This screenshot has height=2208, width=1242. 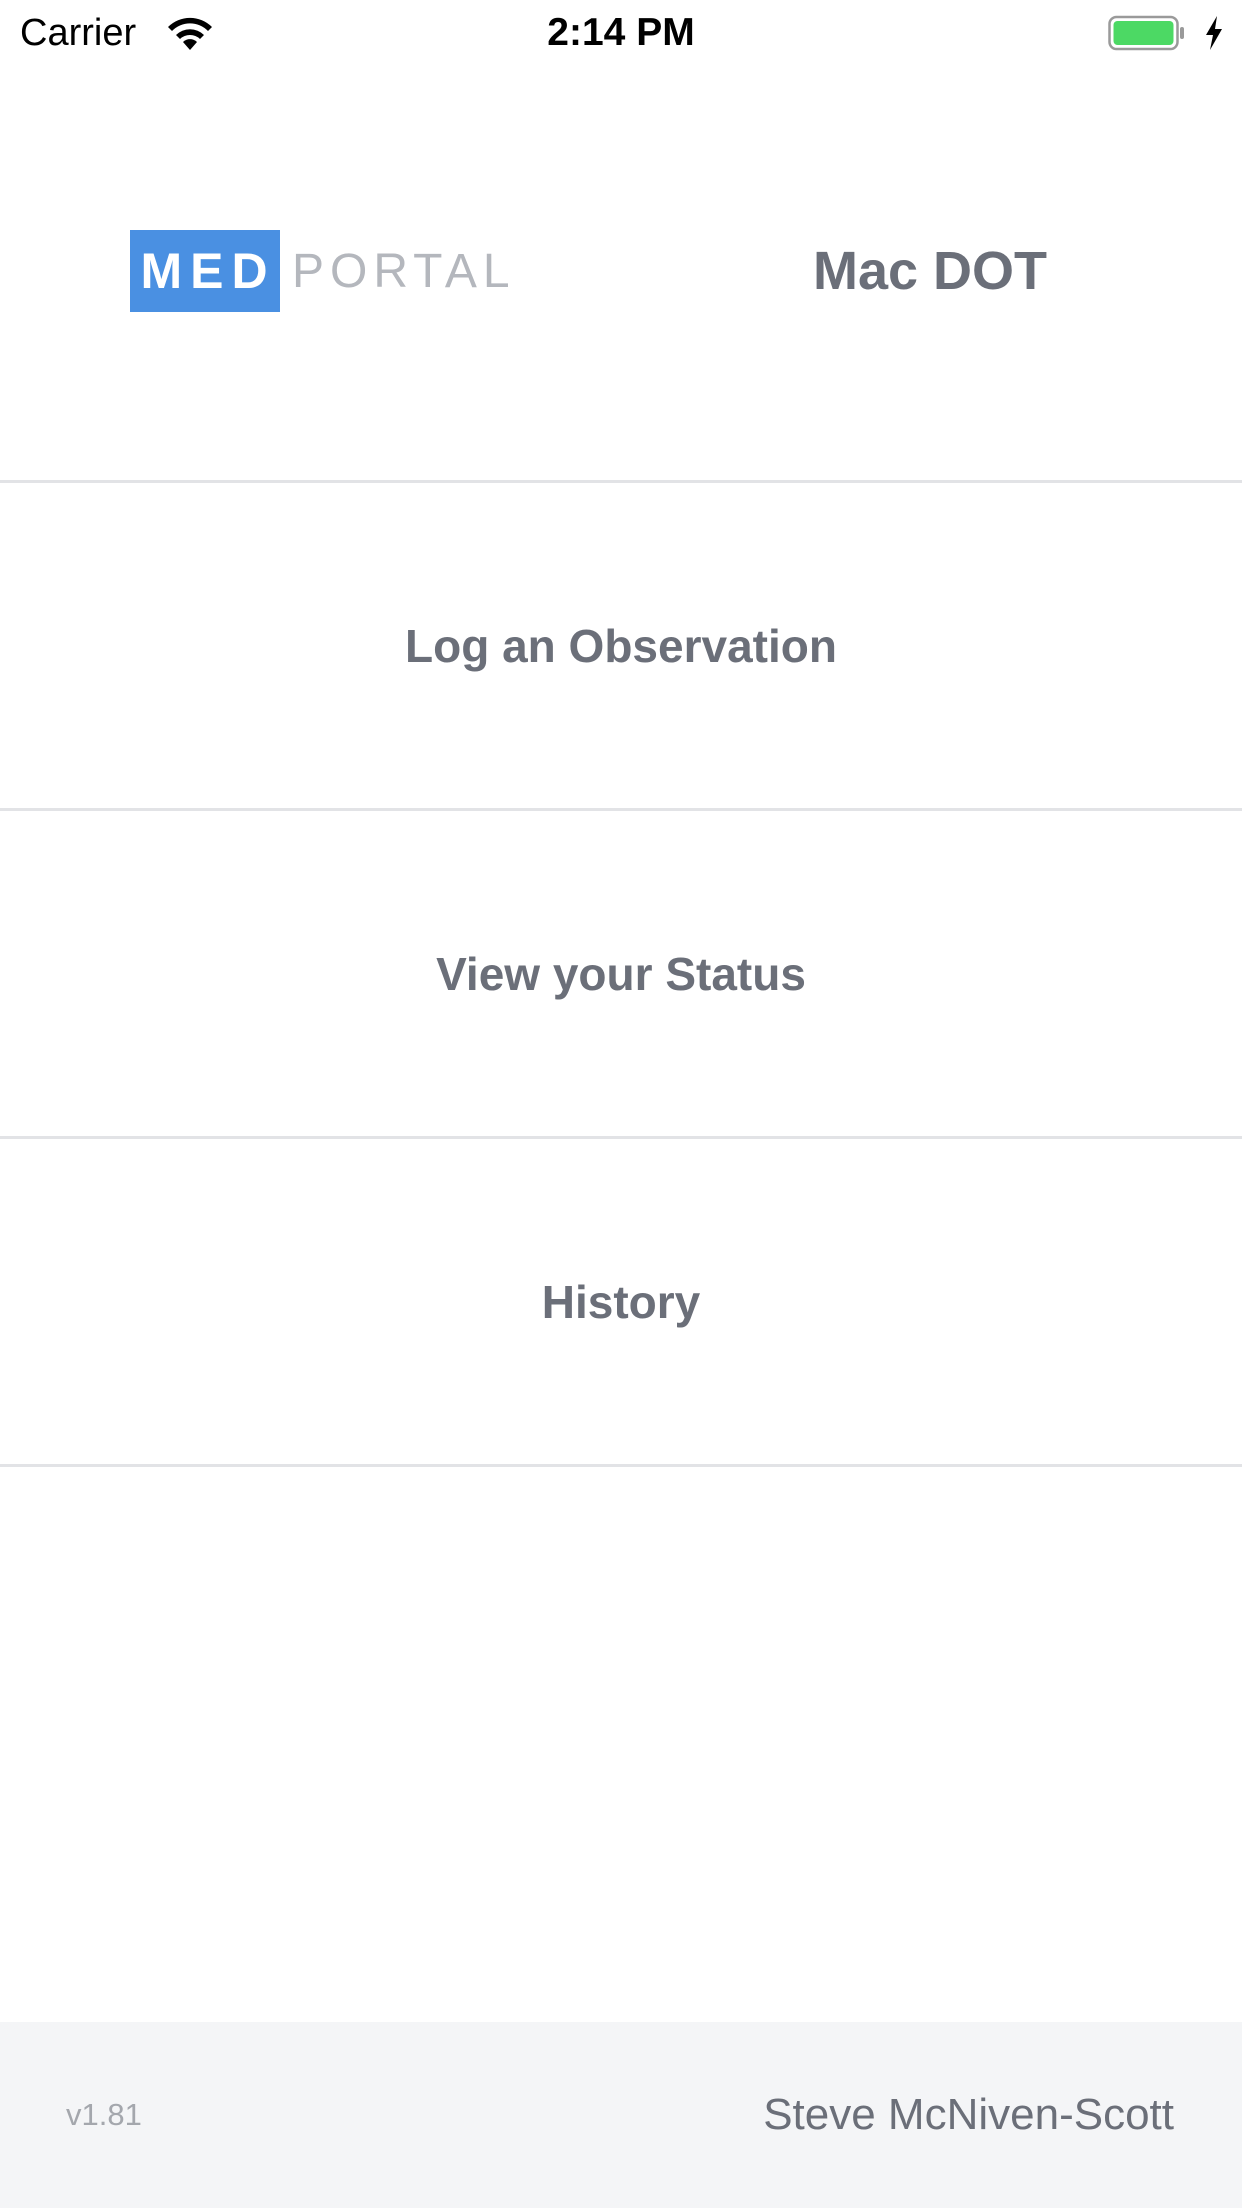 I want to click on logo-med-part: MED, so click(x=205, y=271).